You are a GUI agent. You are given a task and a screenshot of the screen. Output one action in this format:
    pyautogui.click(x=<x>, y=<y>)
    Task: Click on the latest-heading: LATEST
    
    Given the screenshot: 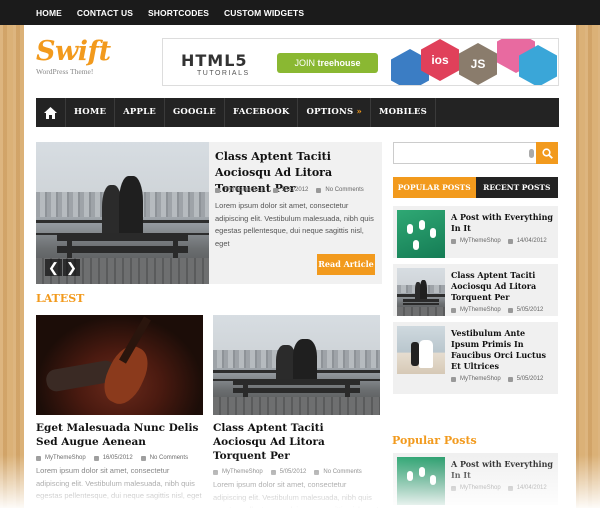 What is the action you would take?
    pyautogui.click(x=60, y=298)
    